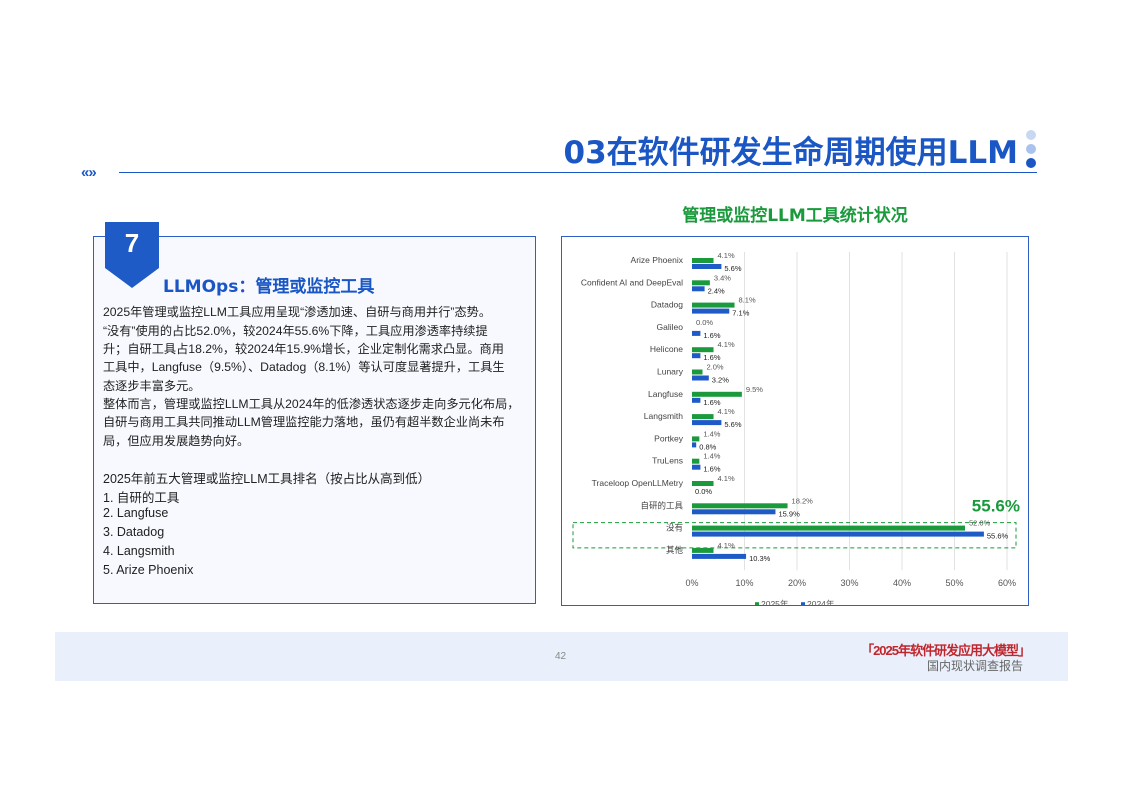 The width and height of the screenshot is (1123, 794). Describe the element at coordinates (152, 386) in the screenshot. I see `paragraph-line: 态逐步丰富多元。` at that location.